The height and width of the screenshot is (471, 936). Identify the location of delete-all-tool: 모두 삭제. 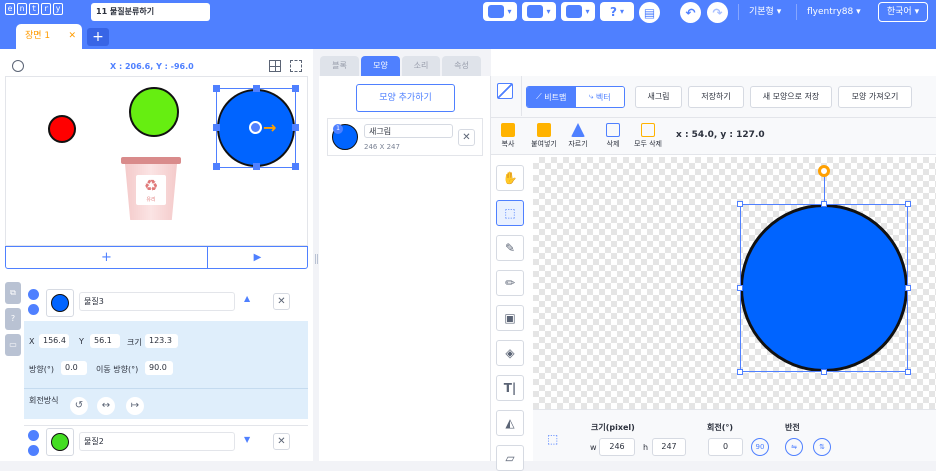
(648, 134).